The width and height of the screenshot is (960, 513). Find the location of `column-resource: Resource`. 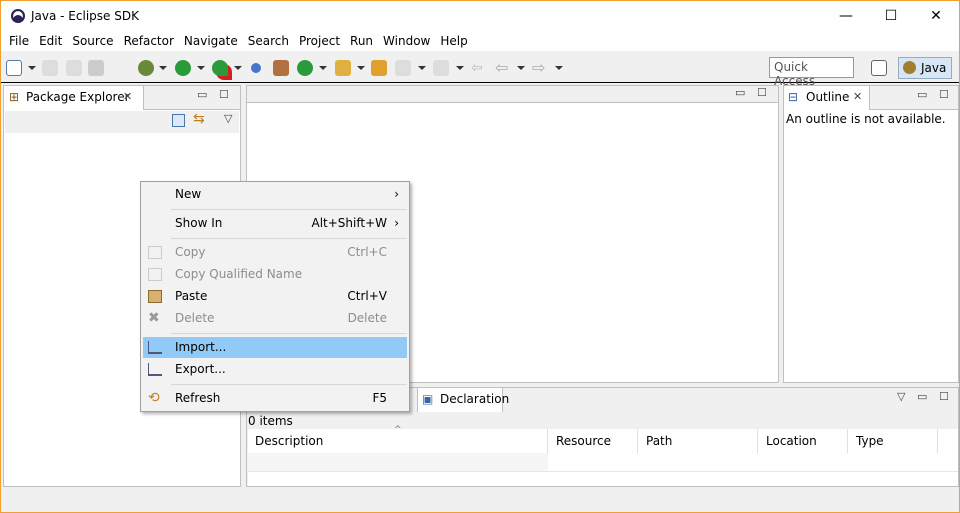

column-resource: Resource is located at coordinates (593, 441).